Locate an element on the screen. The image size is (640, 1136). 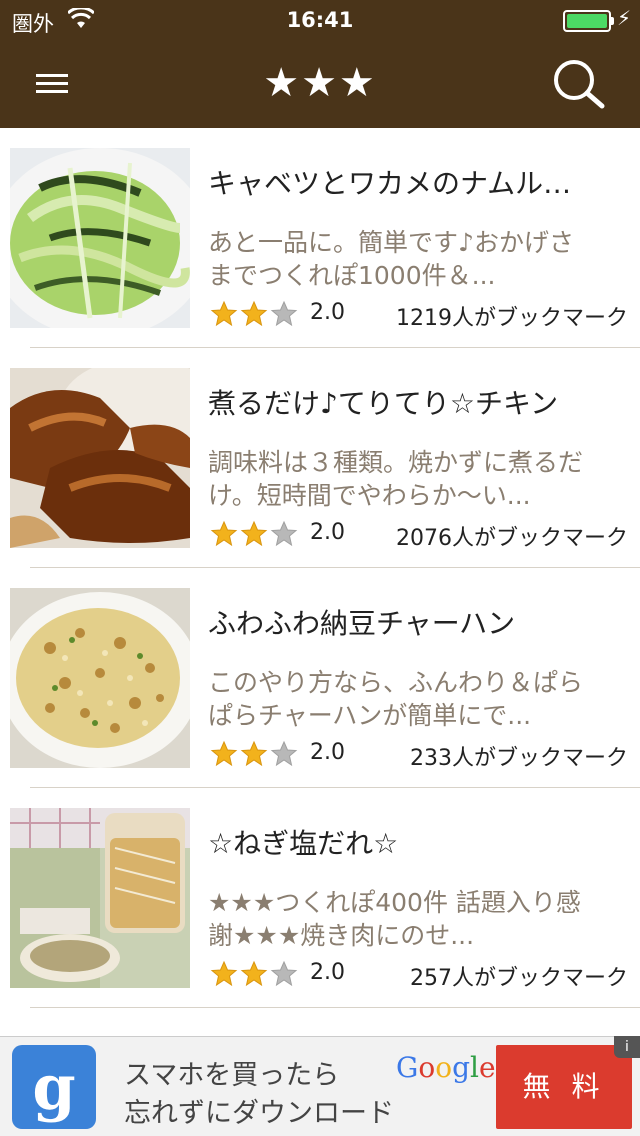
bookmark-count: 257人がブックマーク is located at coordinates (519, 978).